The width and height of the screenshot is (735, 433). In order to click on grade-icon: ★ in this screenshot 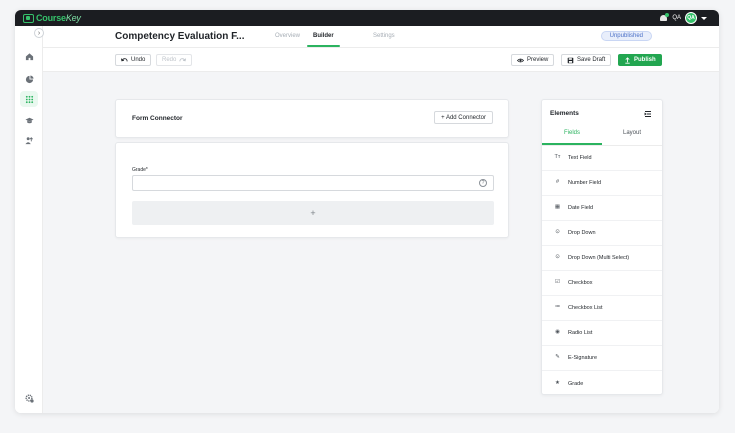, I will do `click(557, 382)`.